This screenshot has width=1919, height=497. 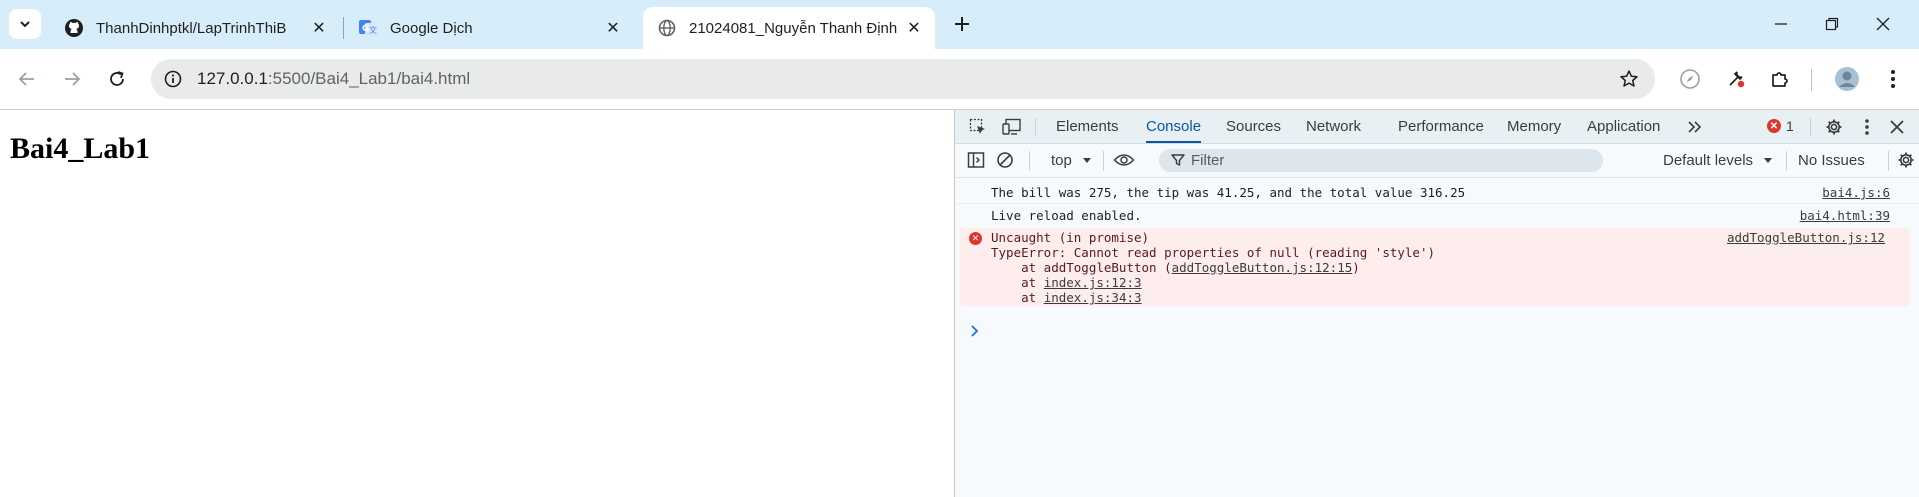 I want to click on close-icon, so click(x=1883, y=24).